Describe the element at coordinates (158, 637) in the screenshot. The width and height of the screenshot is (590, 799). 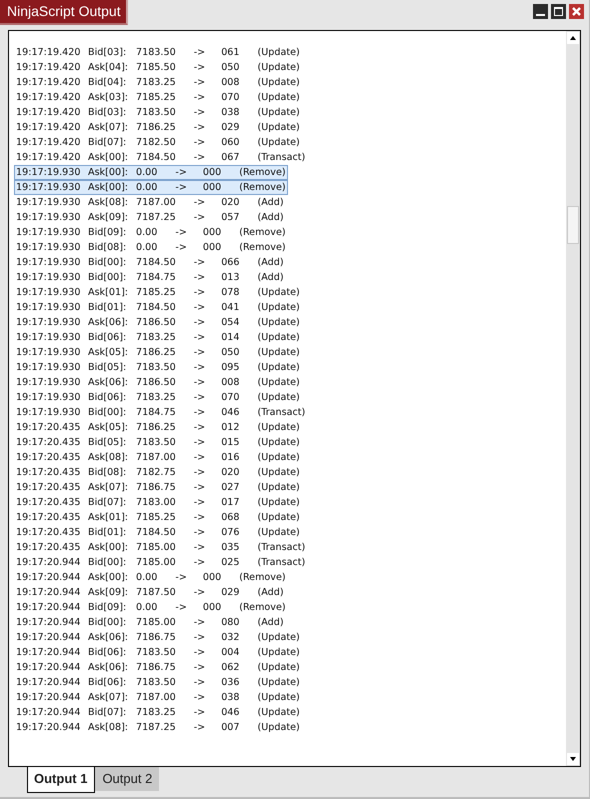
I see `log-line: 19:17:20.944 Ask[06]: 7186.75 -> 032 (Update)` at that location.